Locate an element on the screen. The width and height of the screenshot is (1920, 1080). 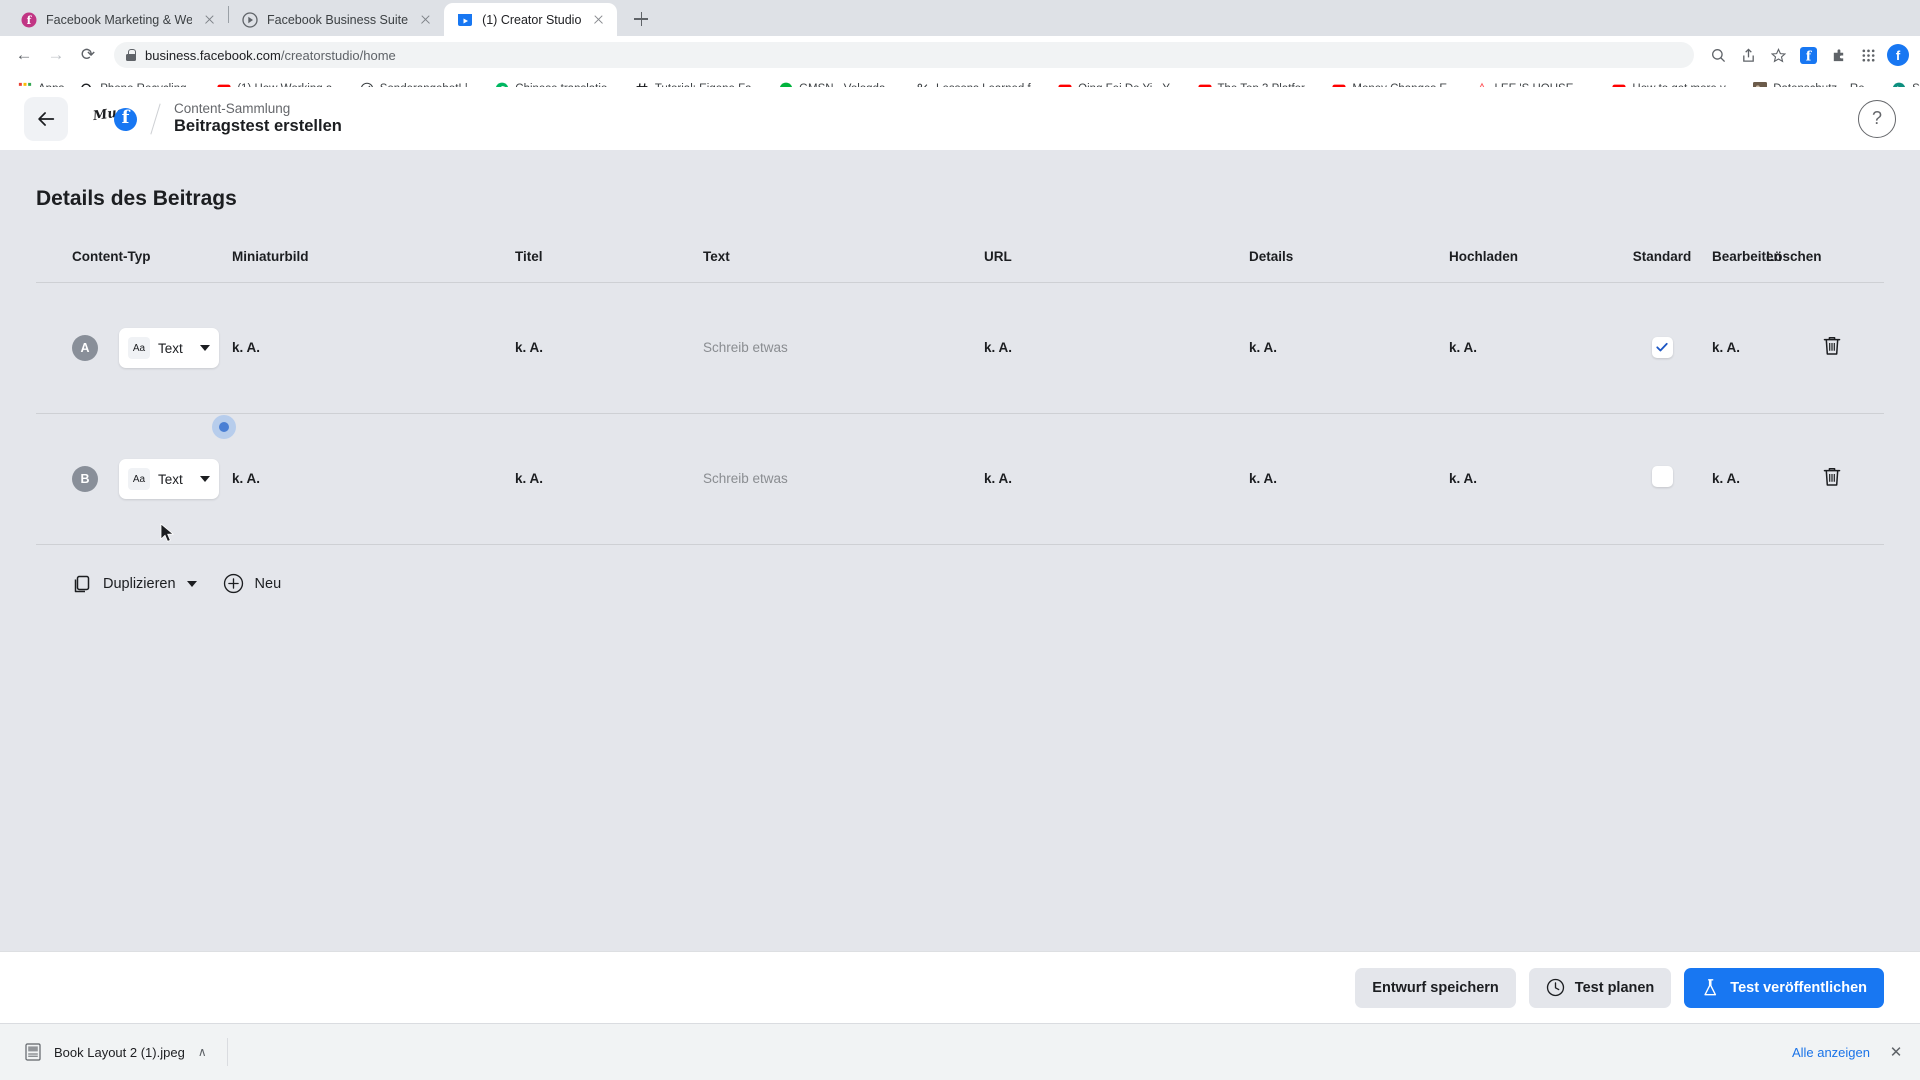
url-value: k. A. is located at coordinates (998, 478).